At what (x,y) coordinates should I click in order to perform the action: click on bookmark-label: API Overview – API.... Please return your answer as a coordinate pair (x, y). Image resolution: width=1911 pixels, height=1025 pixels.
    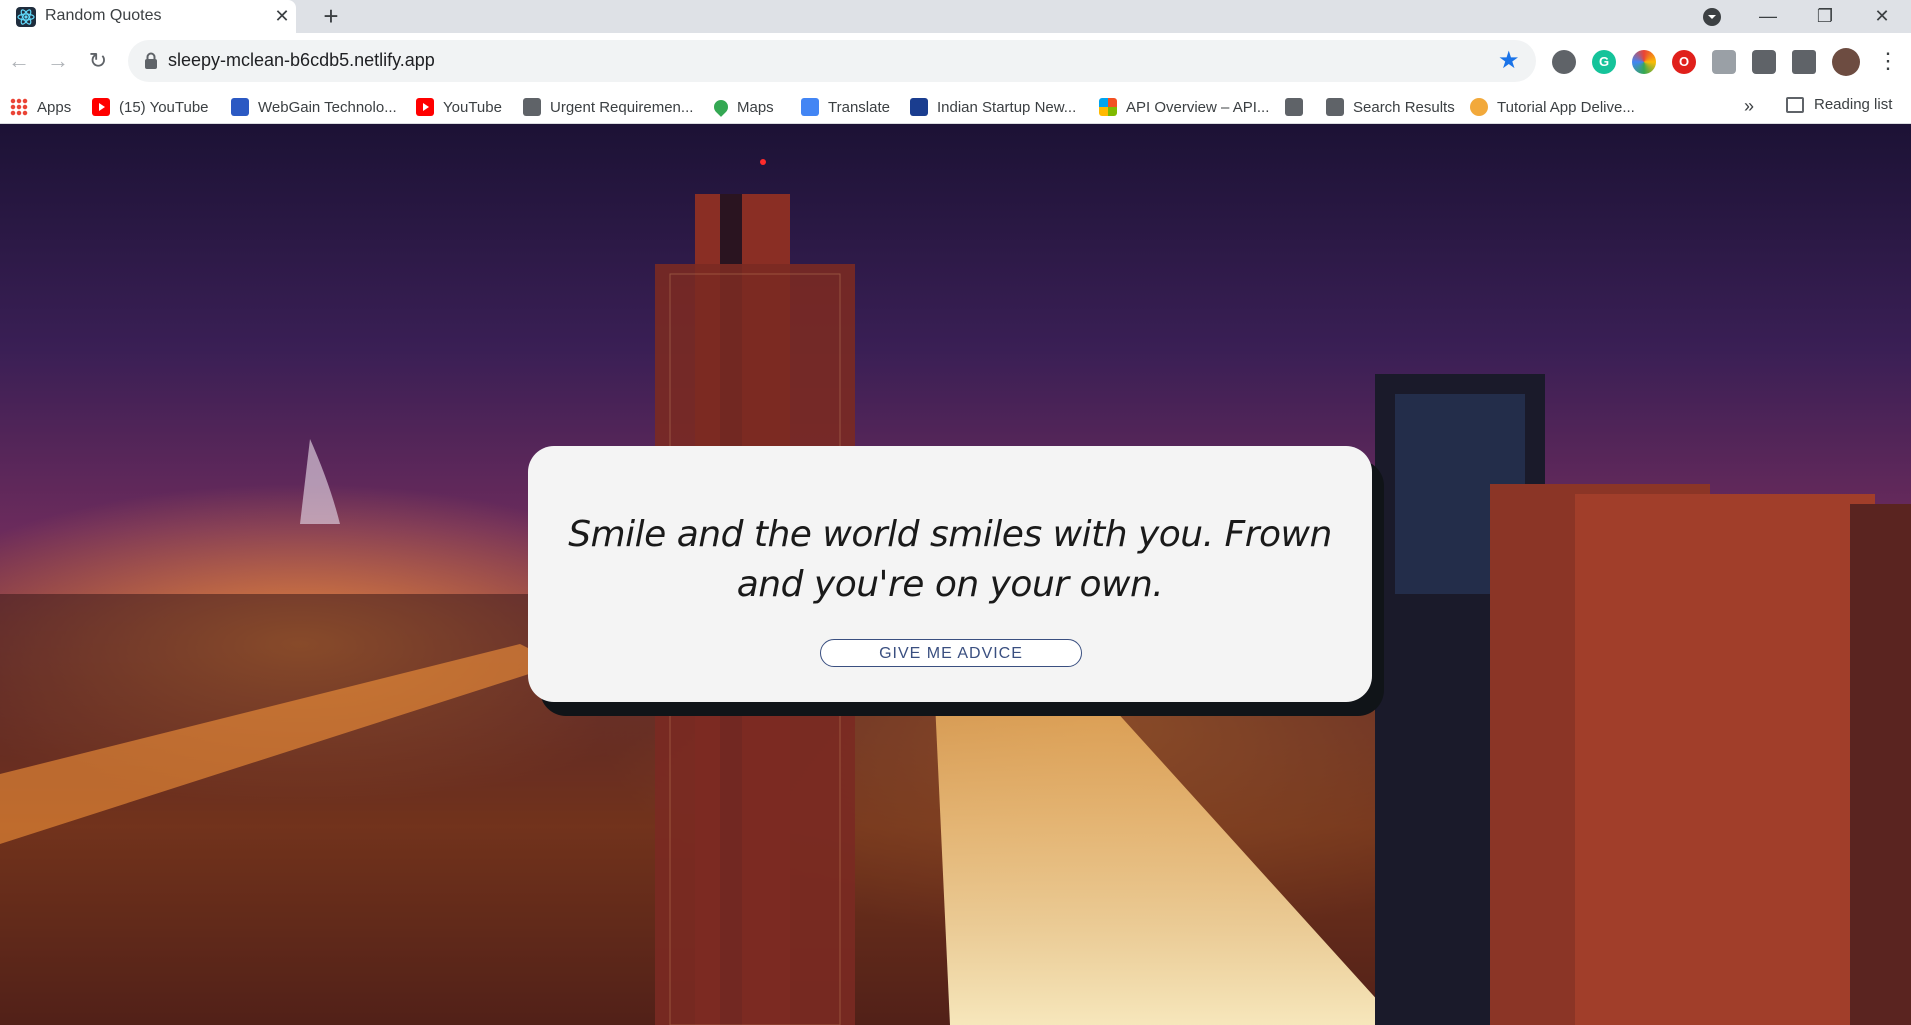
    Looking at the image, I should click on (1198, 107).